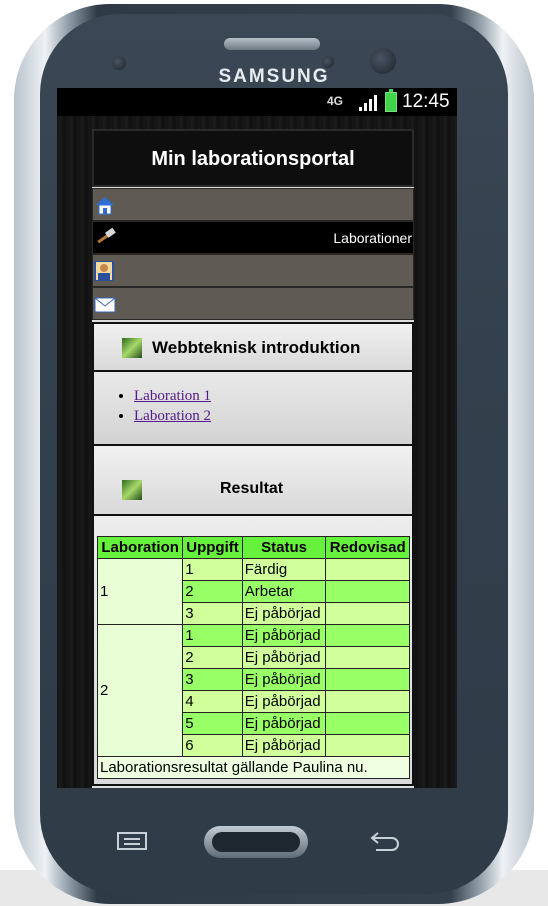 The image size is (548, 906). Describe the element at coordinates (273, 396) in the screenshot. I see `list-item: Laboration 1` at that location.